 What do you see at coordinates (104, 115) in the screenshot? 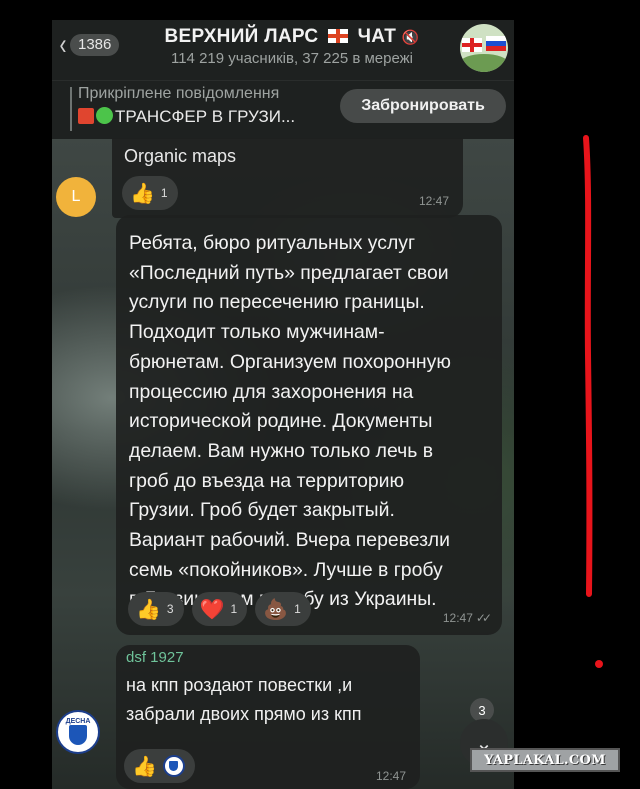
I see `green-circle-icon` at bounding box center [104, 115].